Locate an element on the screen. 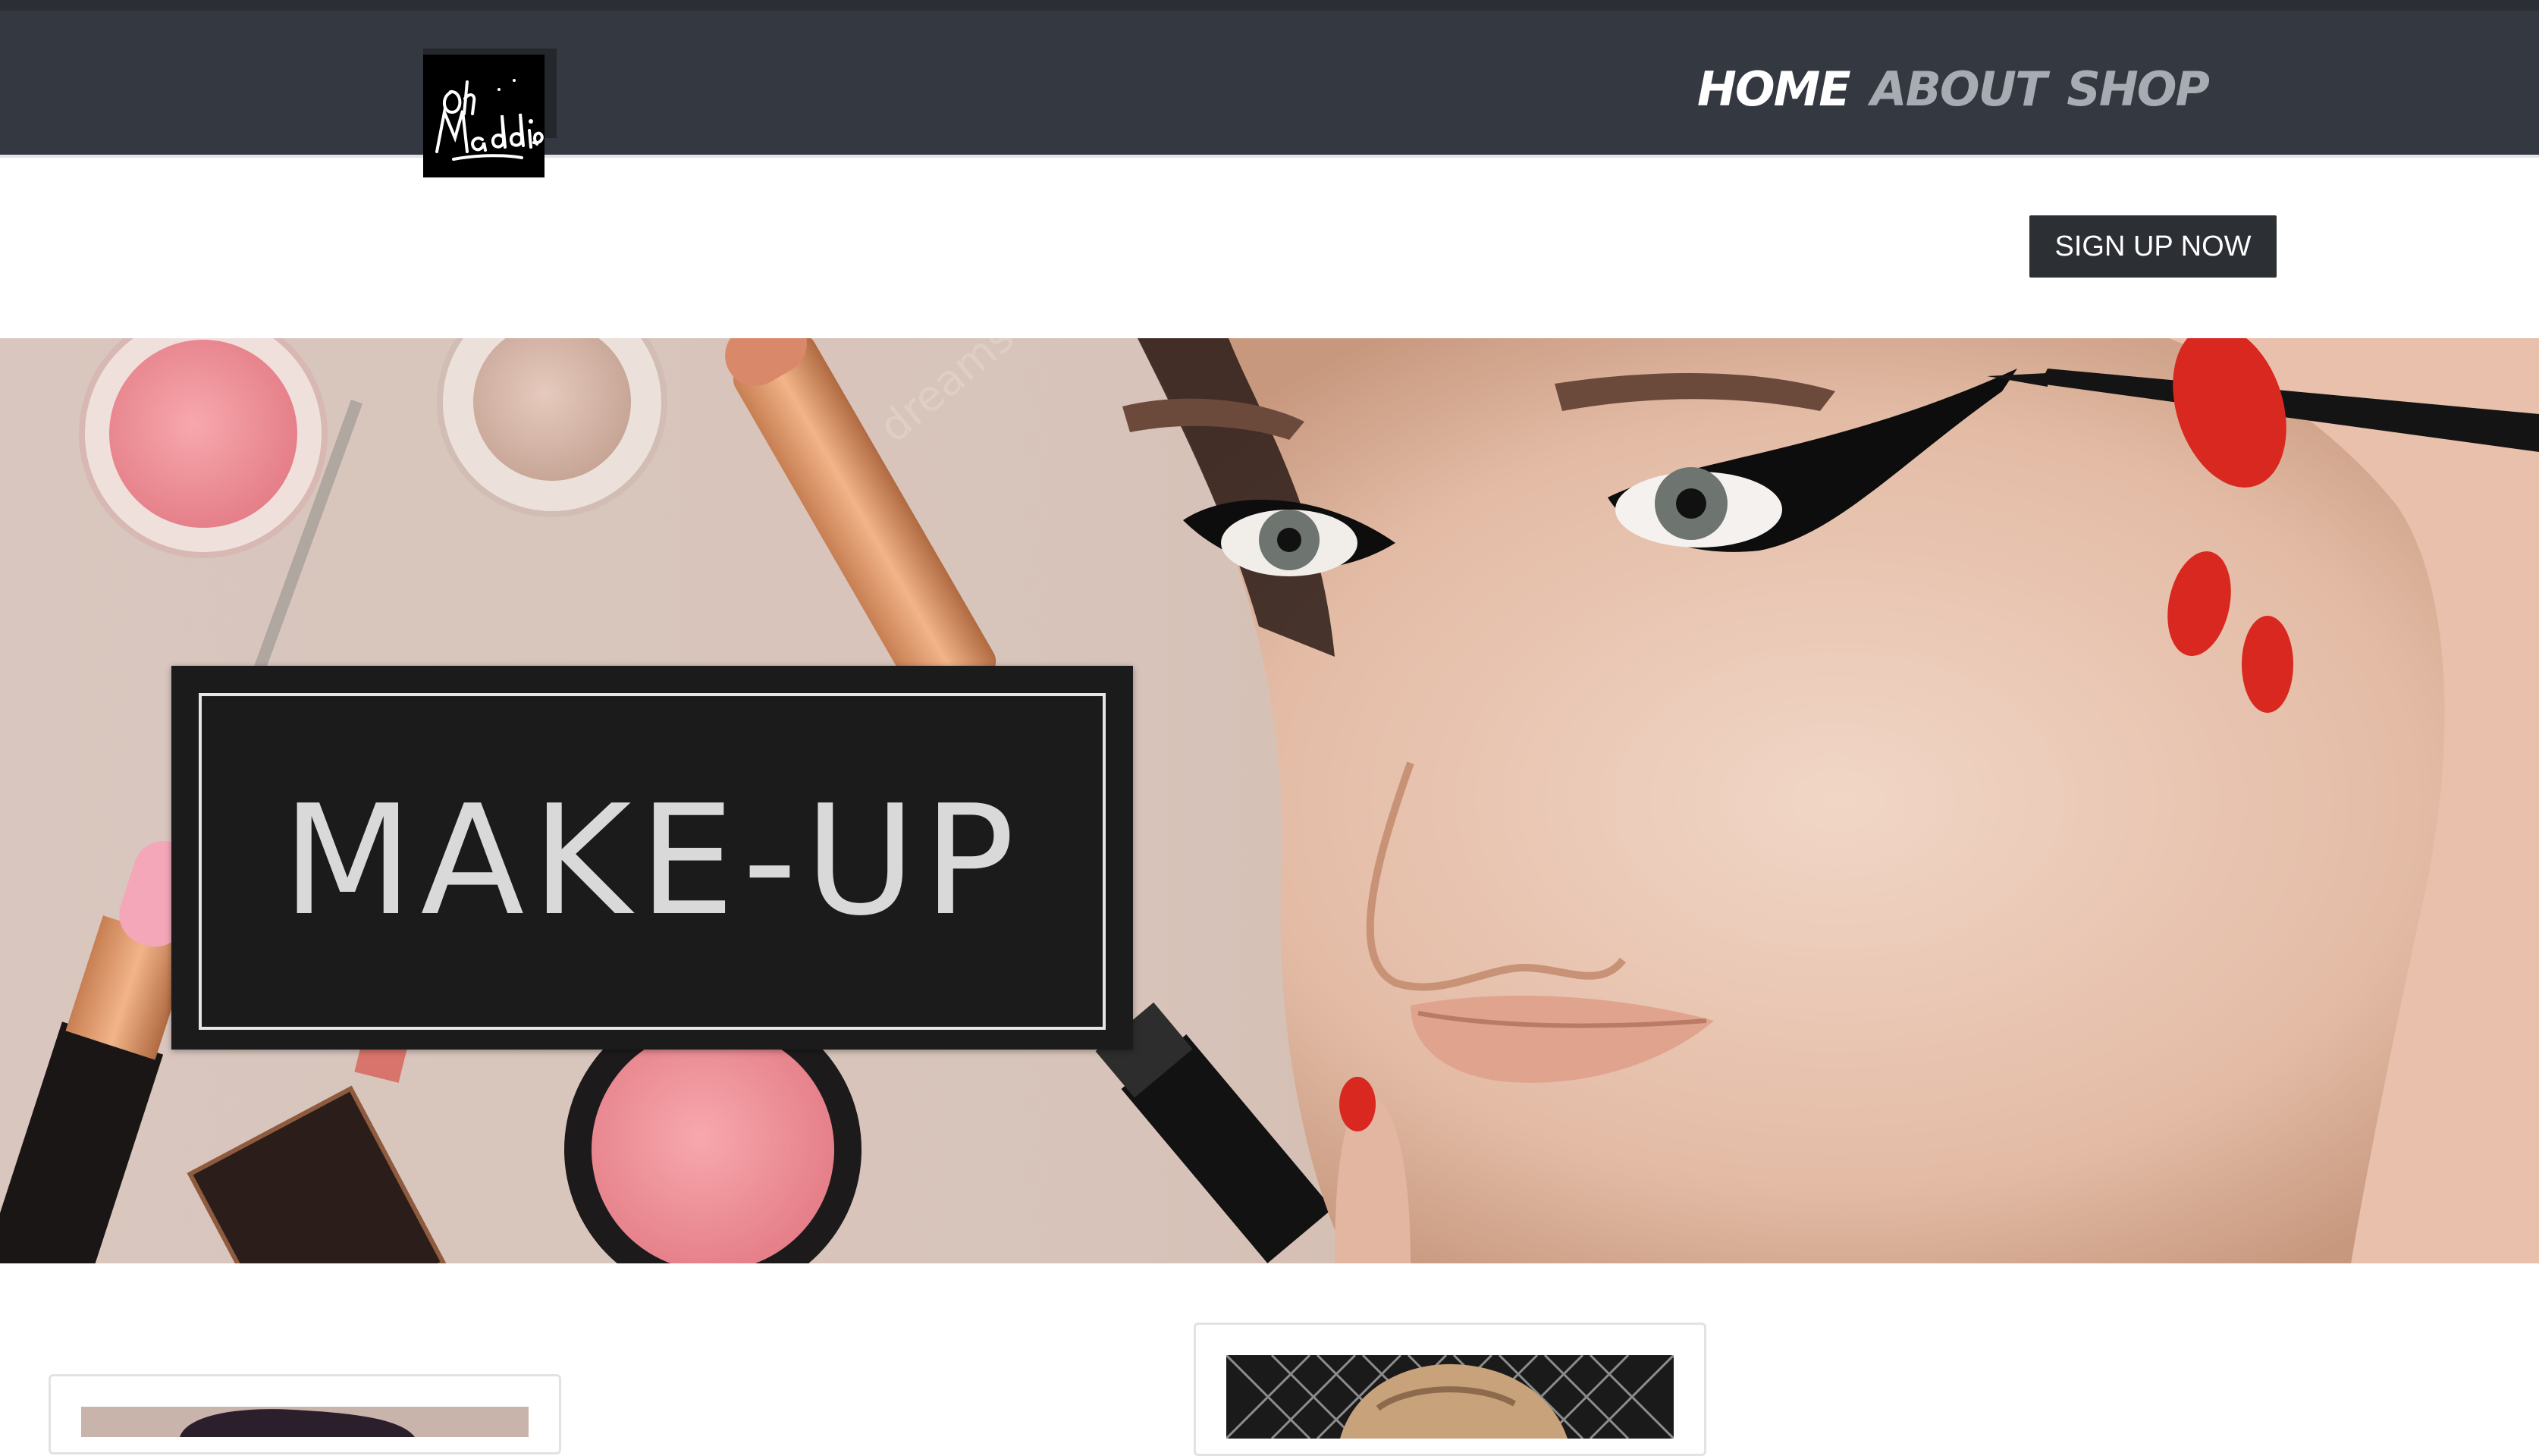 This screenshot has height=1456, width=2539. logo-graphic is located at coordinates (484, 116).